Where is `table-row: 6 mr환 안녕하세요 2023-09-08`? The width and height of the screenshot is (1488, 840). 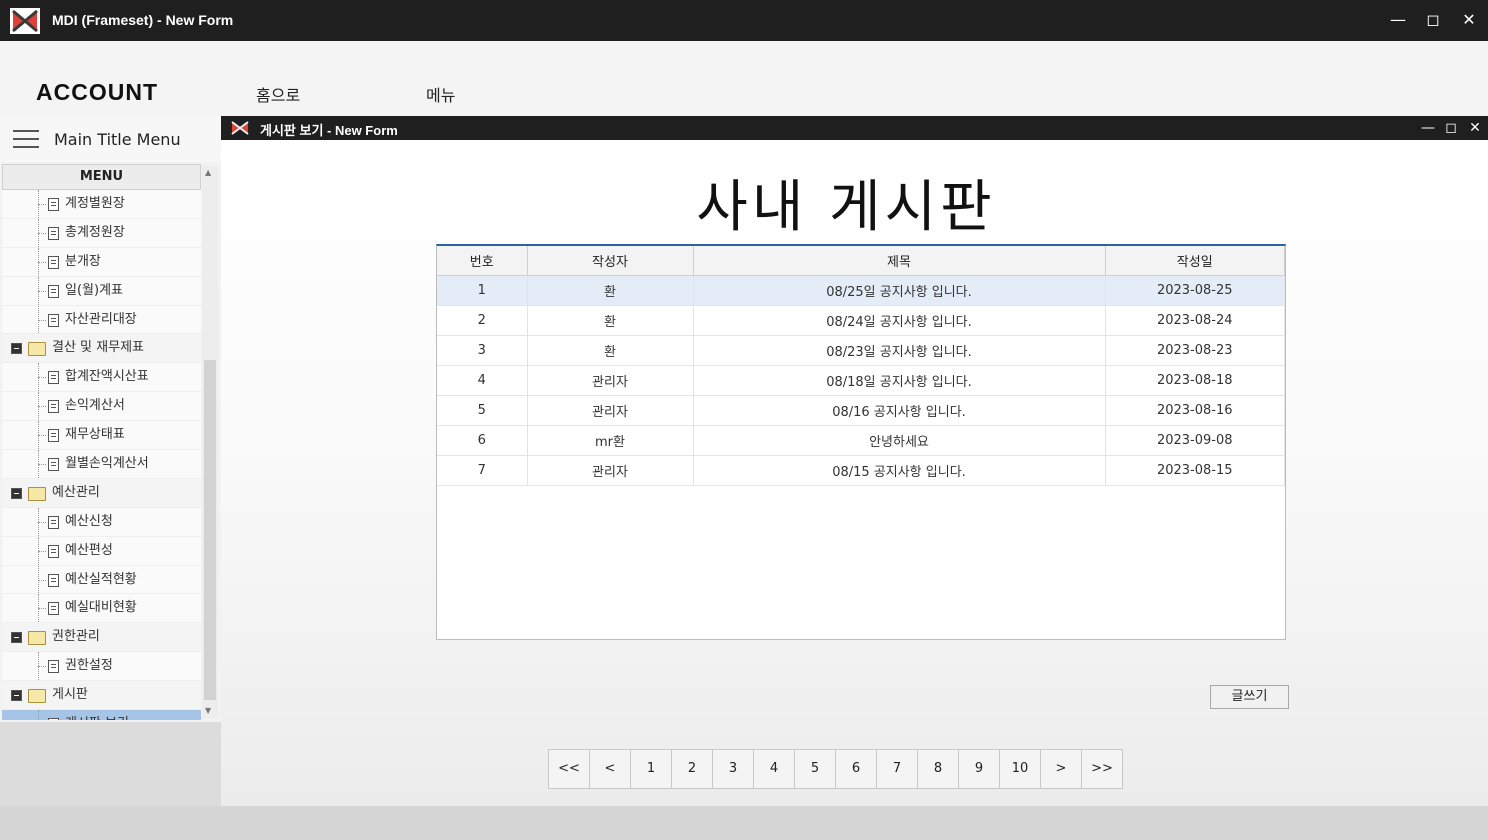 table-row: 6 mr환 안녕하세요 2023-09-08 is located at coordinates (861, 440).